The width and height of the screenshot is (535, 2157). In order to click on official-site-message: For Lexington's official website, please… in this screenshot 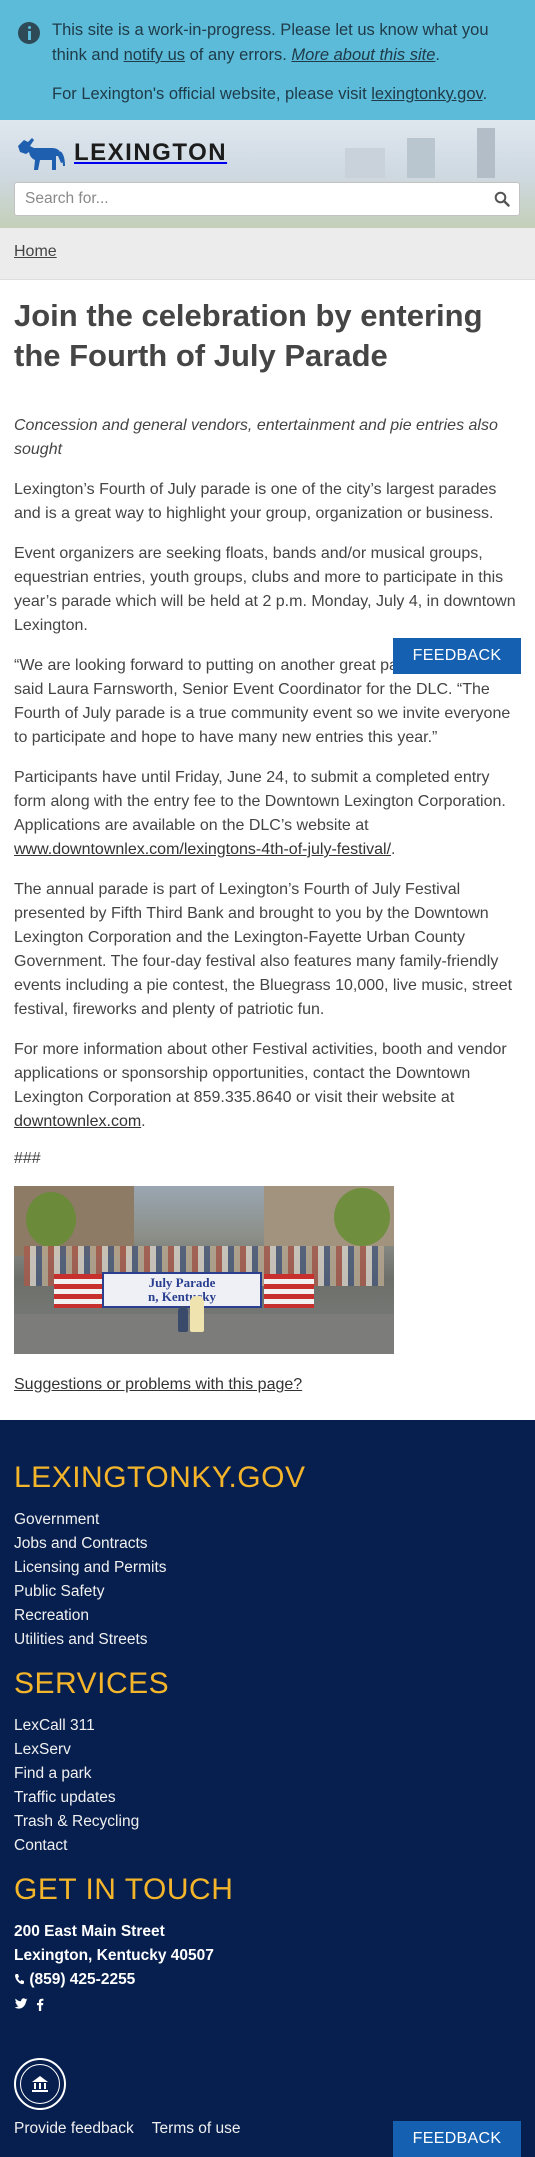, I will do `click(283, 94)`.